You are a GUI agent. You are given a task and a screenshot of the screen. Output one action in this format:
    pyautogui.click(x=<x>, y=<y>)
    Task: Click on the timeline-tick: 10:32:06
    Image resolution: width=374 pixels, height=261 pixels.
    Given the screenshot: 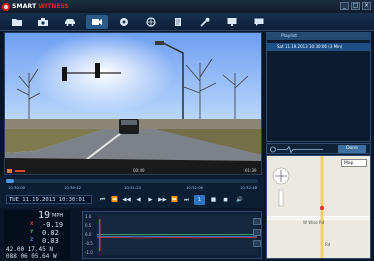 What is the action you would take?
    pyautogui.click(x=195, y=187)
    